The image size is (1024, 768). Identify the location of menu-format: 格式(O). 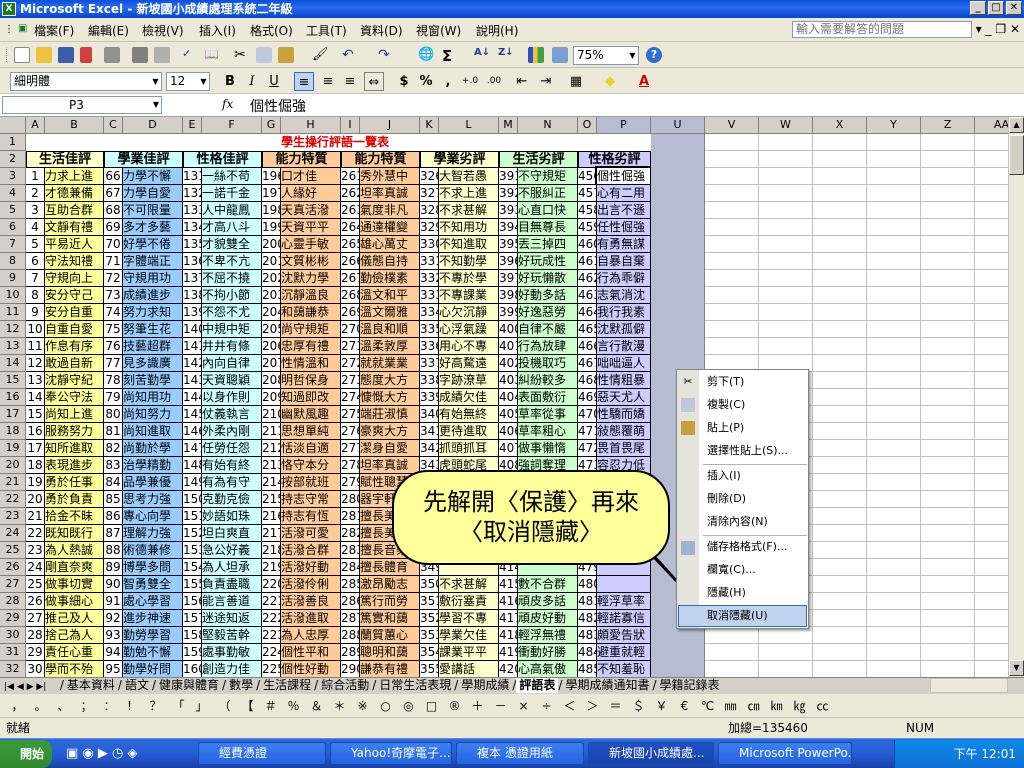
(271, 30).